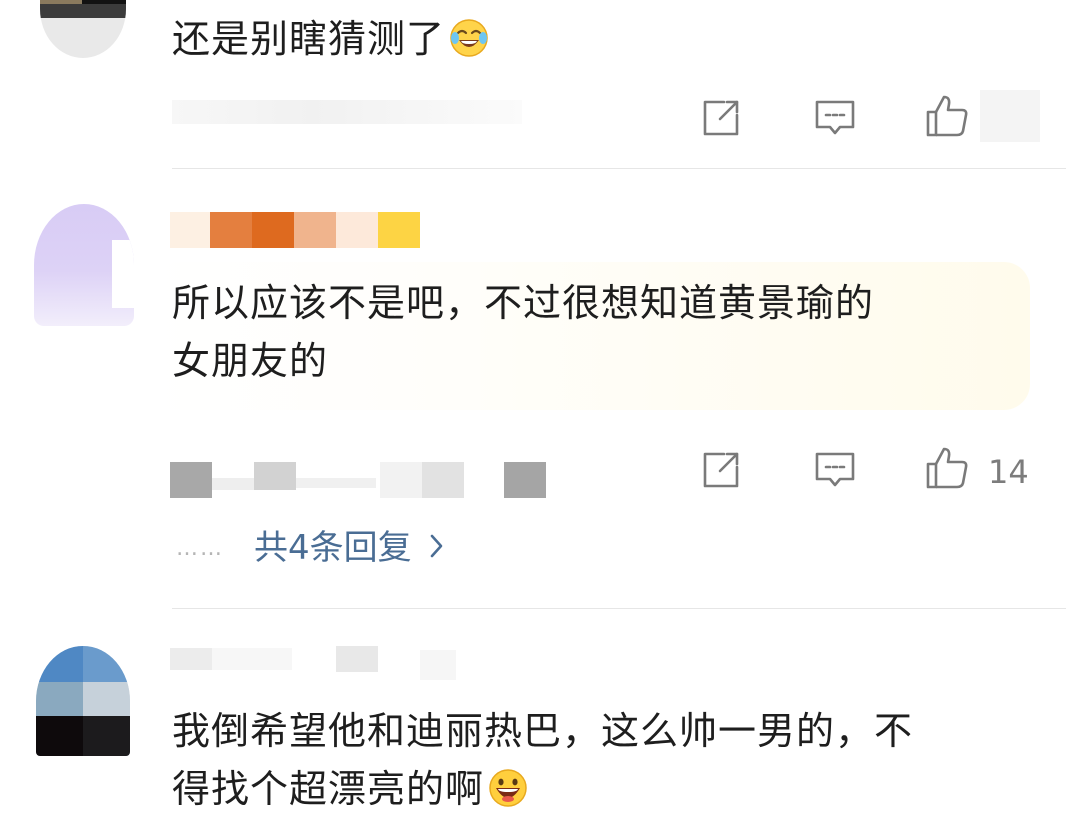  Describe the element at coordinates (542, 789) in the screenshot. I see `comment-text-line-with-emoji: 得找个超漂亮的啊` at that location.